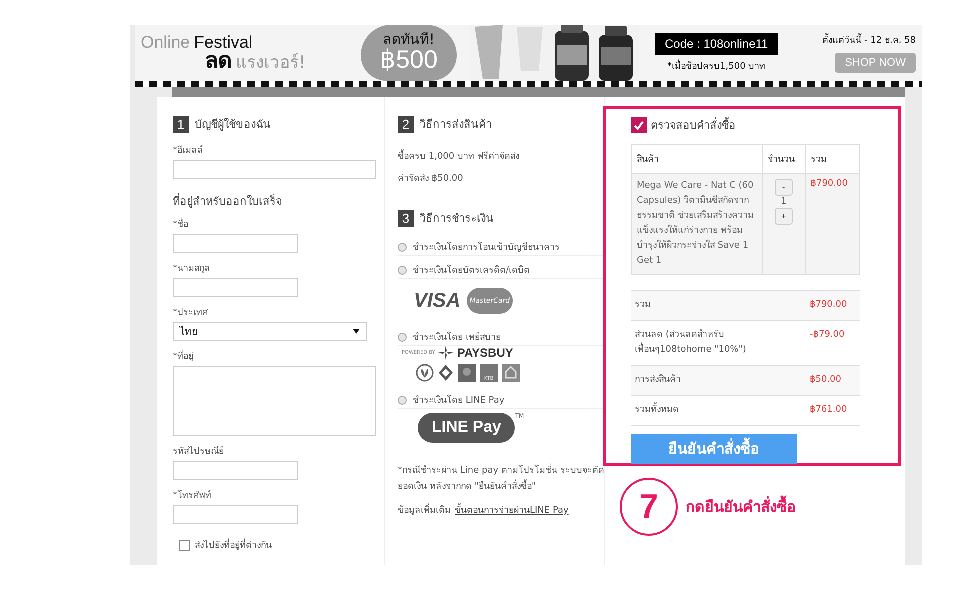 The width and height of the screenshot is (970, 600). I want to click on summary-value: ฿790.00, so click(829, 305).